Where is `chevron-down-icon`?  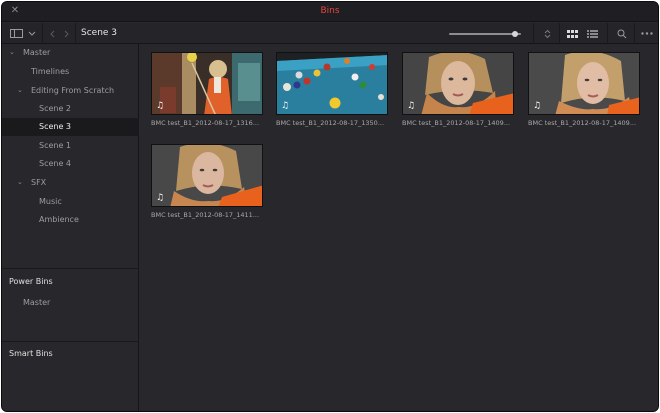 chevron-down-icon is located at coordinates (32, 33).